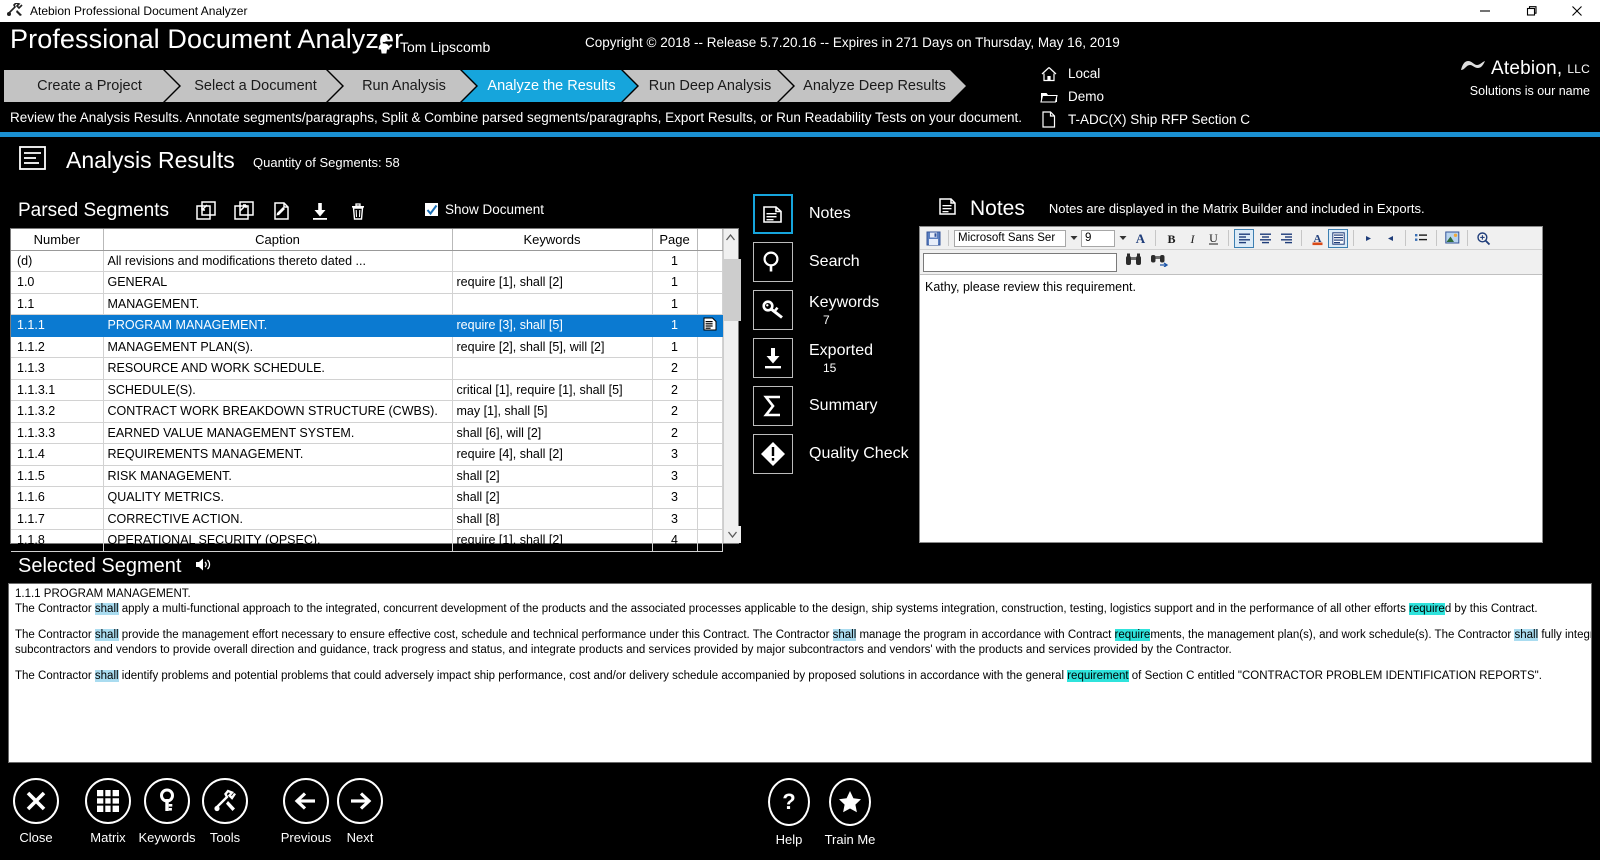 This screenshot has height=860, width=1600. What do you see at coordinates (320, 211) in the screenshot?
I see `export-download-icon` at bounding box center [320, 211].